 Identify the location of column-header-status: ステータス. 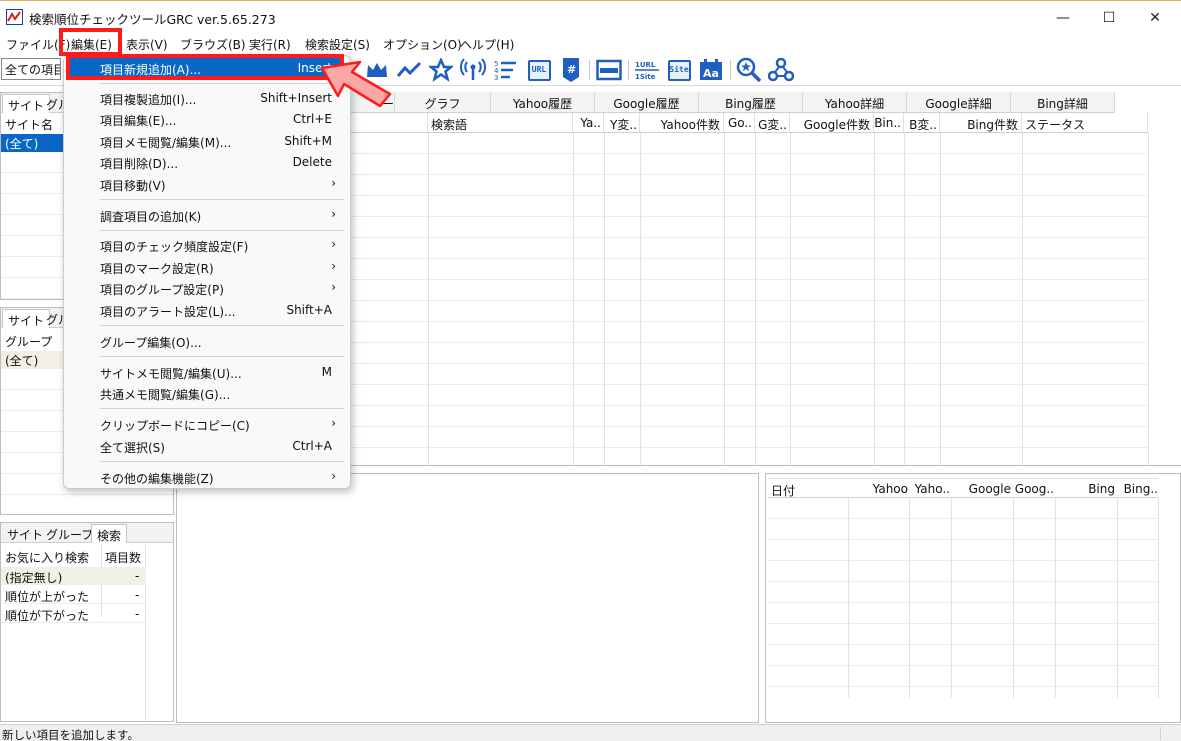
(1085, 123).